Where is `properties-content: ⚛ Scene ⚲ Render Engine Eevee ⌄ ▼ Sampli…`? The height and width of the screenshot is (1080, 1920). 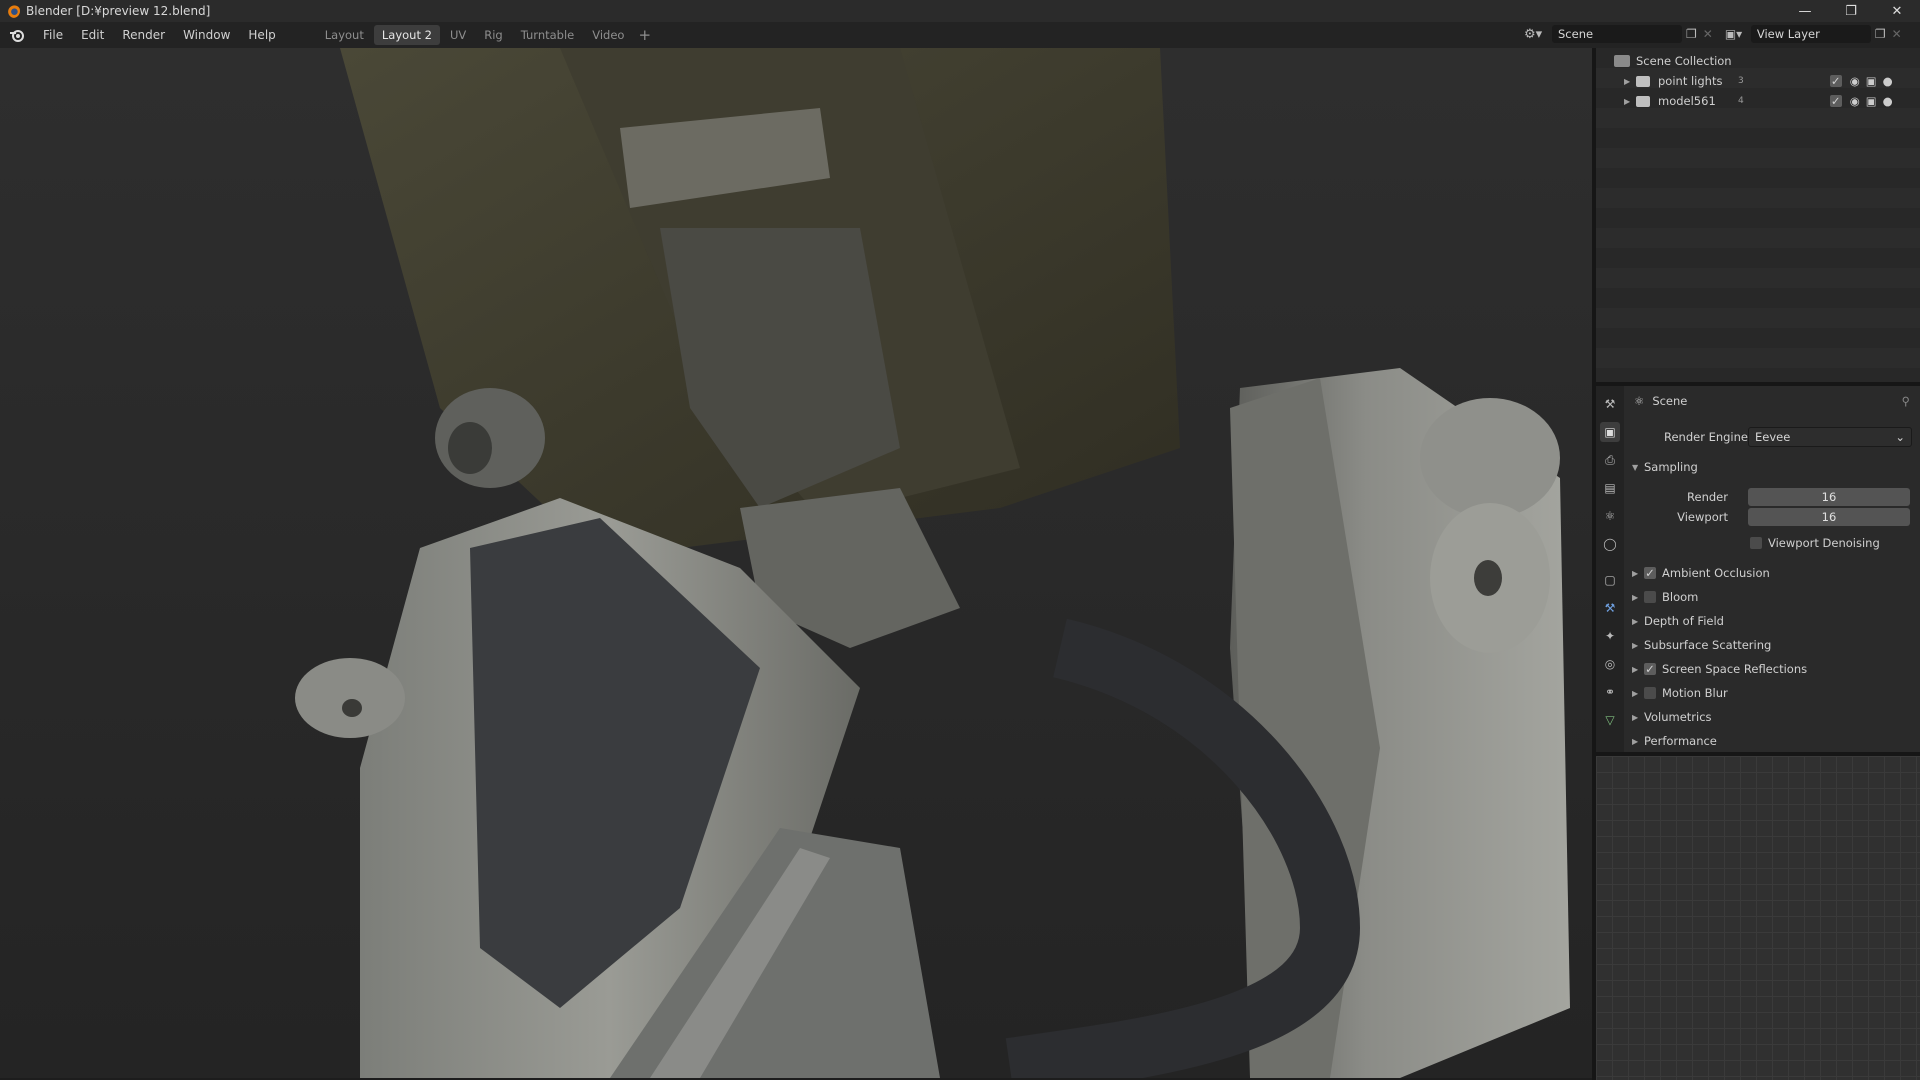 properties-content: ⚛ Scene ⚲ Render Engine Eevee ⌄ ▼ Sampli… is located at coordinates (1772, 569).